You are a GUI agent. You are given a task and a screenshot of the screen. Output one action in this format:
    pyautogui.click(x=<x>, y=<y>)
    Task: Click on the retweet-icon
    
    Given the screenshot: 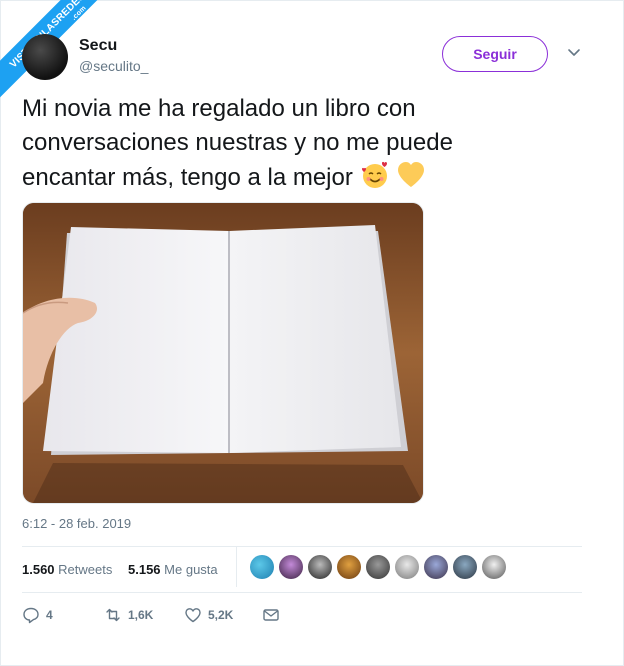 What is the action you would take?
    pyautogui.click(x=113, y=615)
    